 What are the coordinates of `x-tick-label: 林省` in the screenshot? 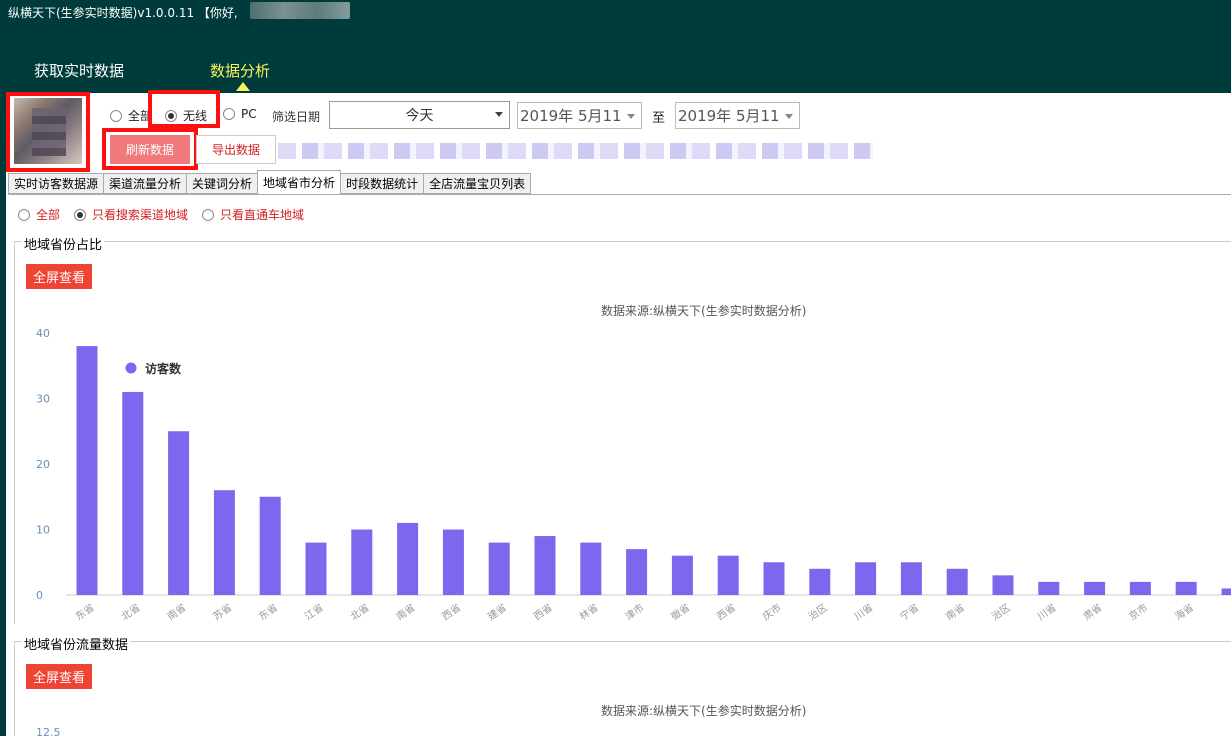 It's located at (589, 612).